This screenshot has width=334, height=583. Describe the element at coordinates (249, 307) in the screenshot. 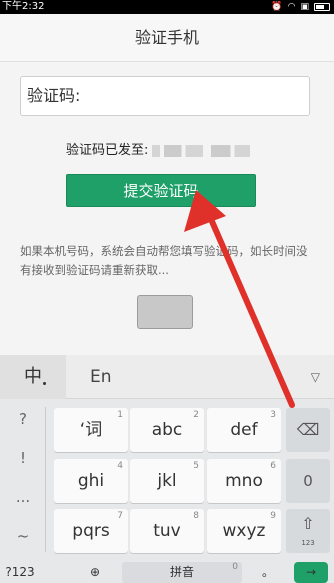

I see `annotation-arrow-shaft` at that location.